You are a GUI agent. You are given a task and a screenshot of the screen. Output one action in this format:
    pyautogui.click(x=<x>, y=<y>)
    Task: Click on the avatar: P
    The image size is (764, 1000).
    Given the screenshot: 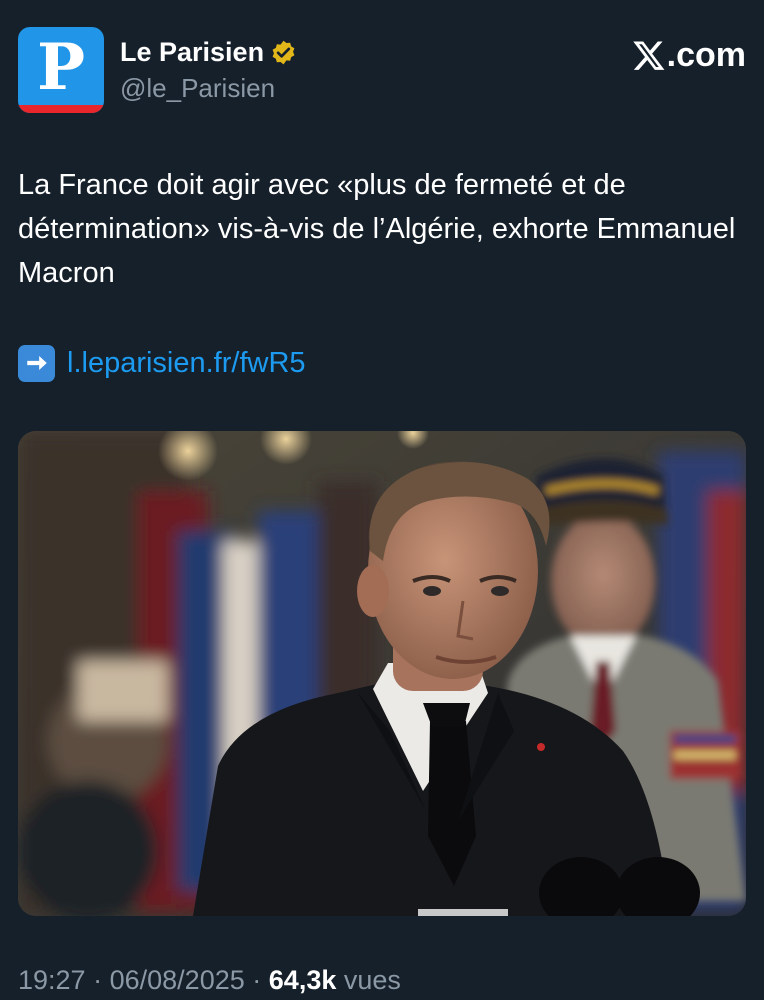 What is the action you would take?
    pyautogui.click(x=61, y=70)
    